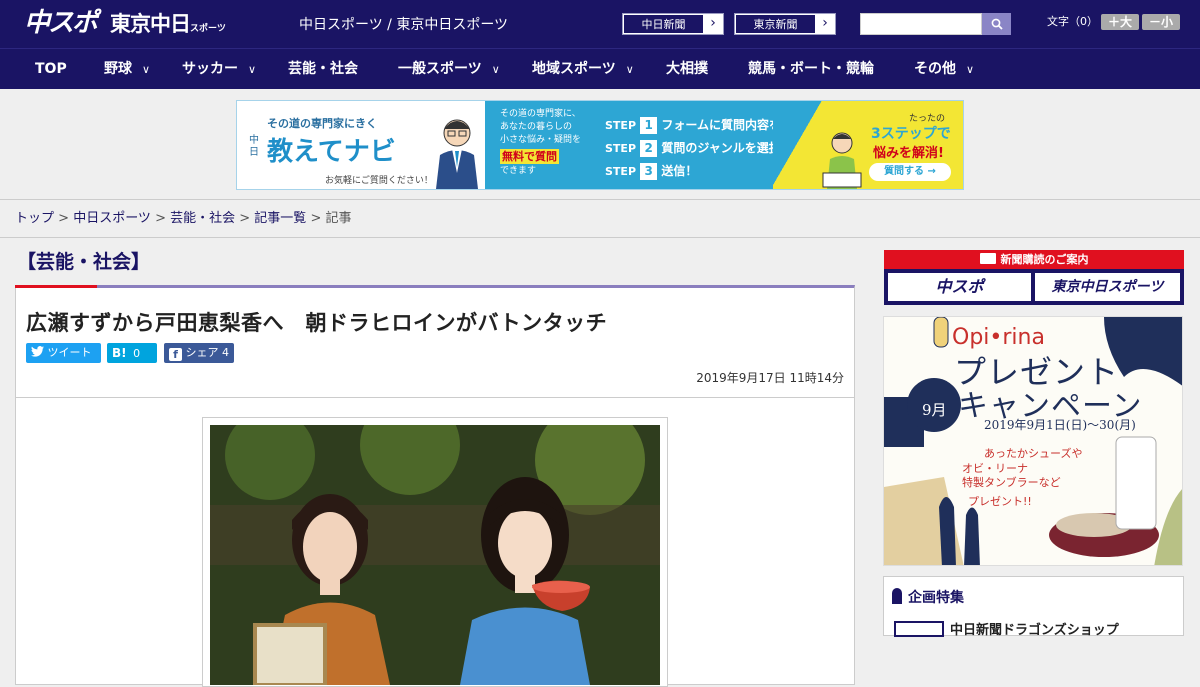 The image size is (1200, 687). Describe the element at coordinates (1072, 21) in the screenshot. I see `font-size-label: 文字（0）` at that location.